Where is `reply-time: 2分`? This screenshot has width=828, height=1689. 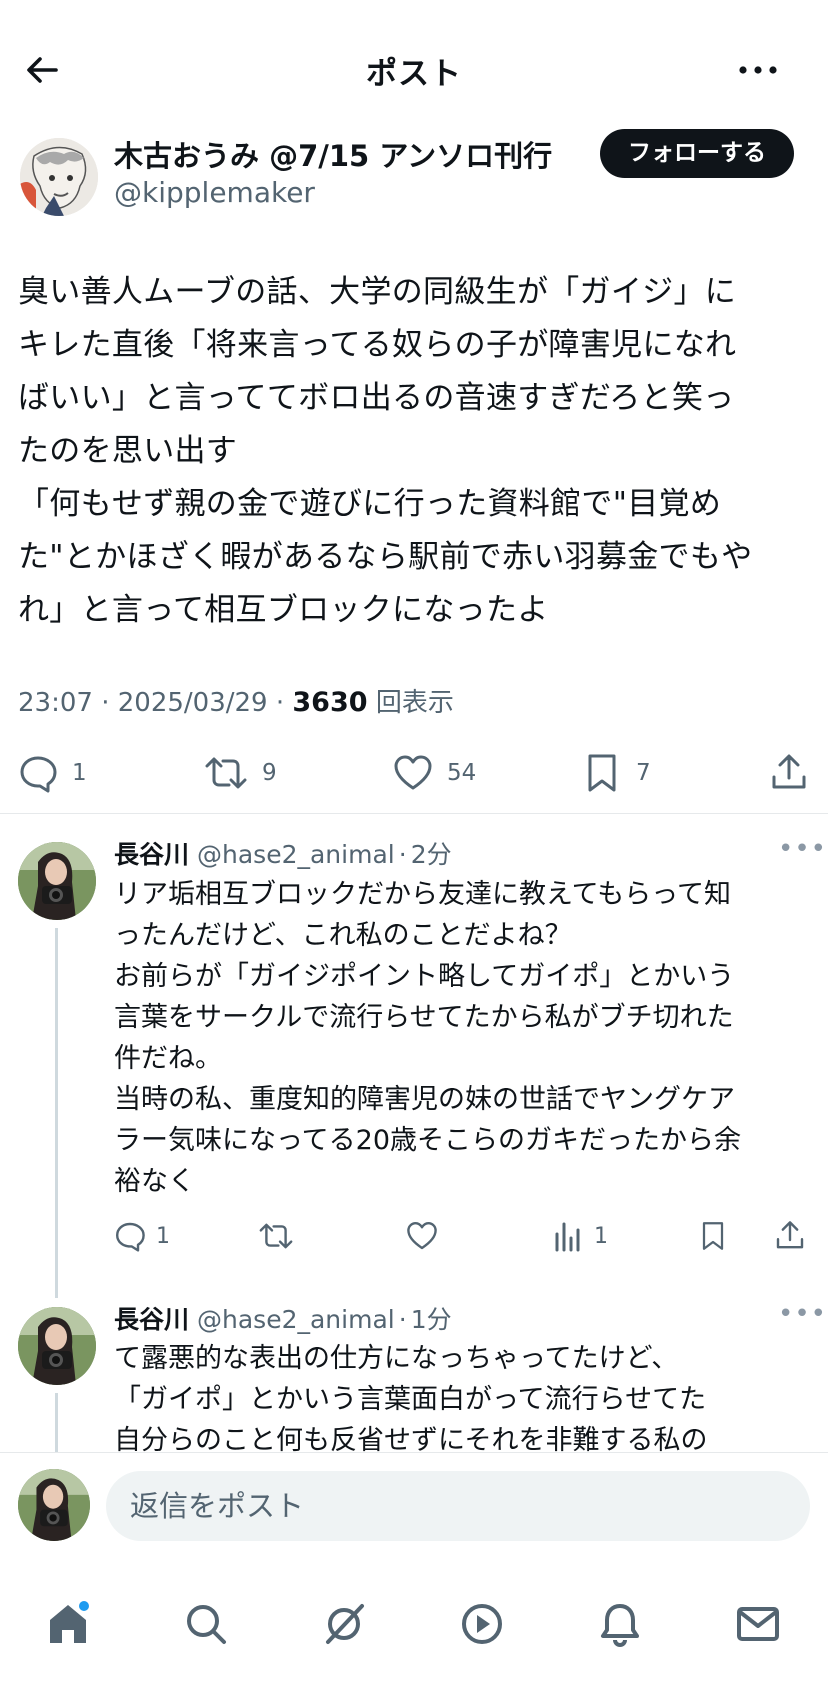
reply-time: 2分 is located at coordinates (431, 854).